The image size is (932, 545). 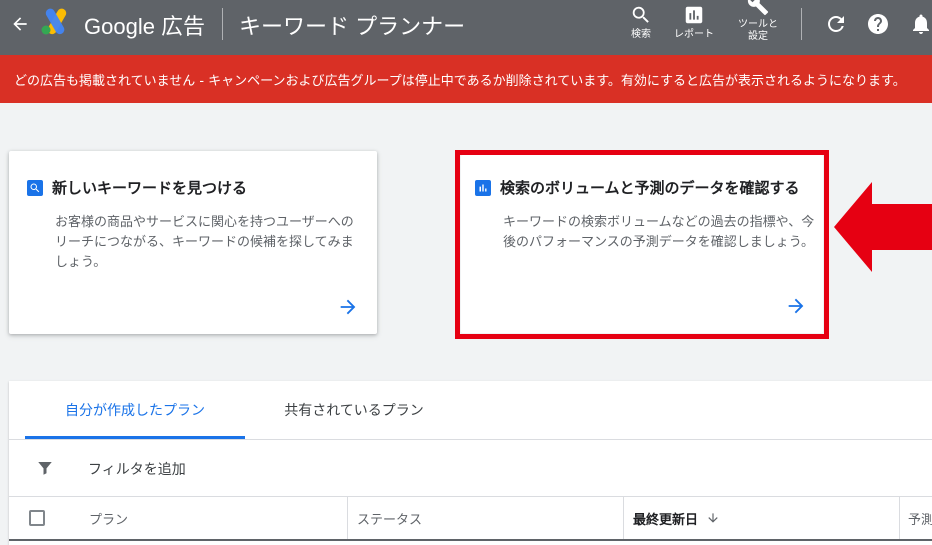 I want to click on annotation-highlight-box, so click(x=642, y=244).